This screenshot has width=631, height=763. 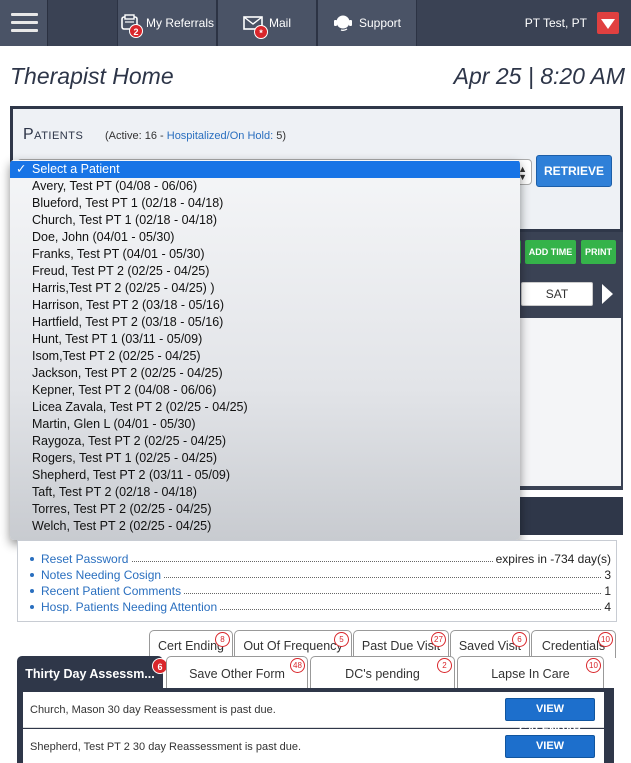 What do you see at coordinates (265, 203) in the screenshot?
I see `dropdown-option: Blueford, Test PT 1 (02/18 - 04/18)` at bounding box center [265, 203].